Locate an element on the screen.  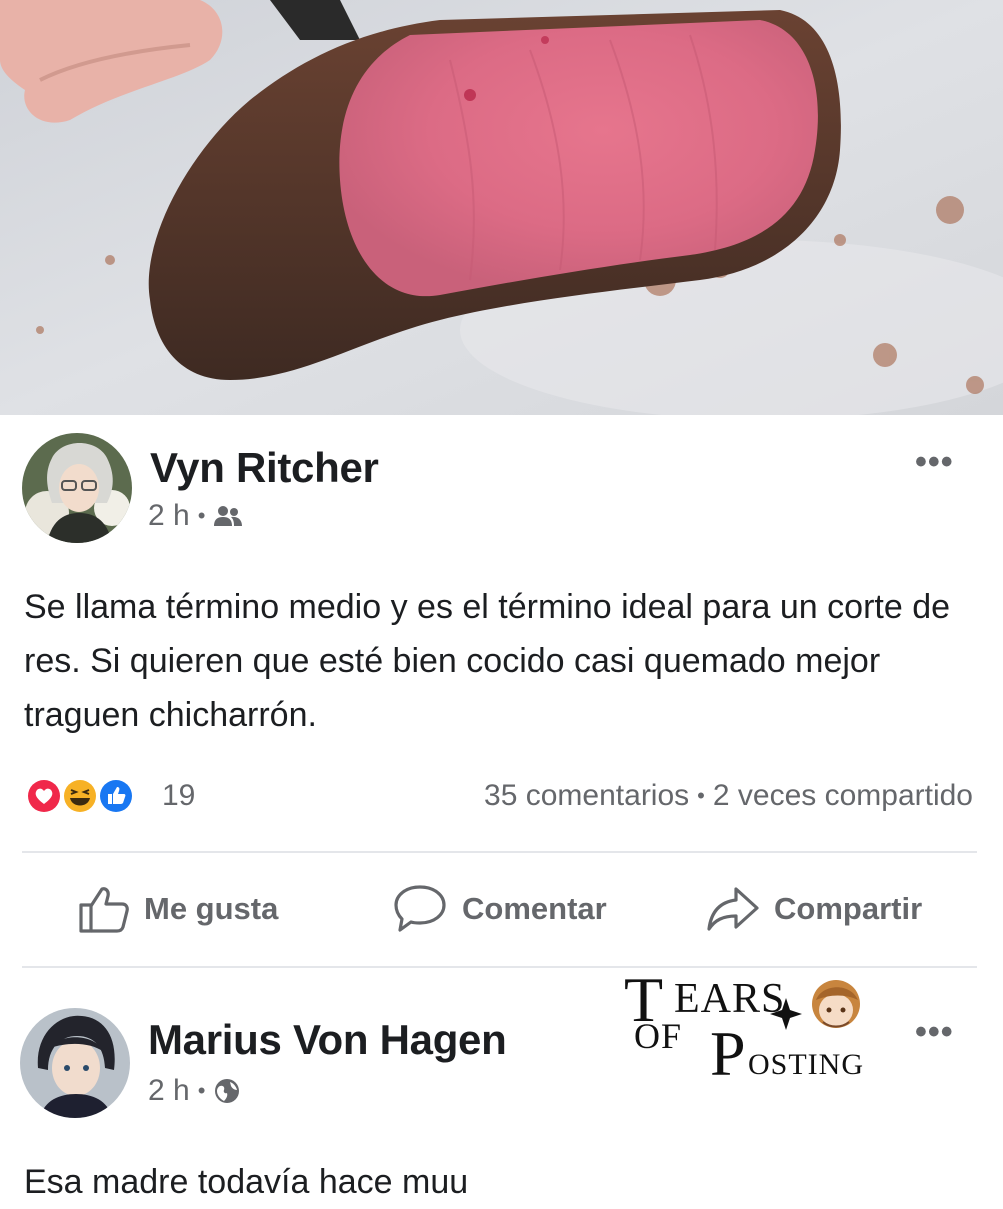
shares-count: 2 veces compartido is located at coordinates (843, 796).